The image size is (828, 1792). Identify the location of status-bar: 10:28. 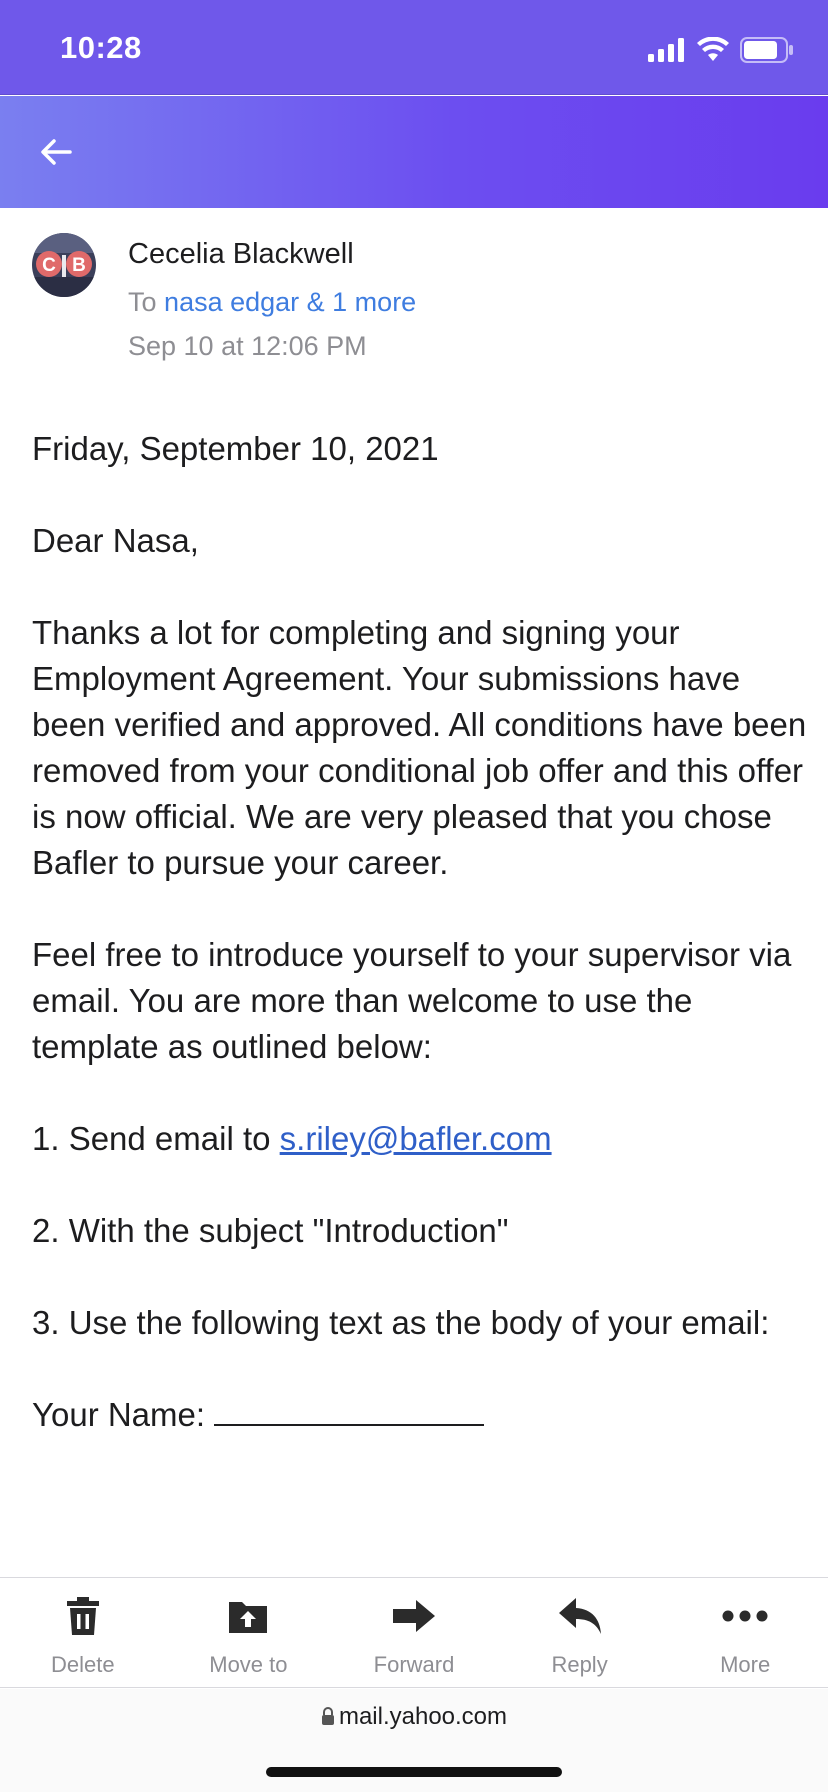
(414, 47).